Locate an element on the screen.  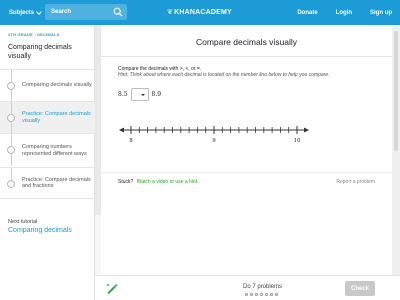
next-tutorial-label: Next tutorial is located at coordinates (23, 222).